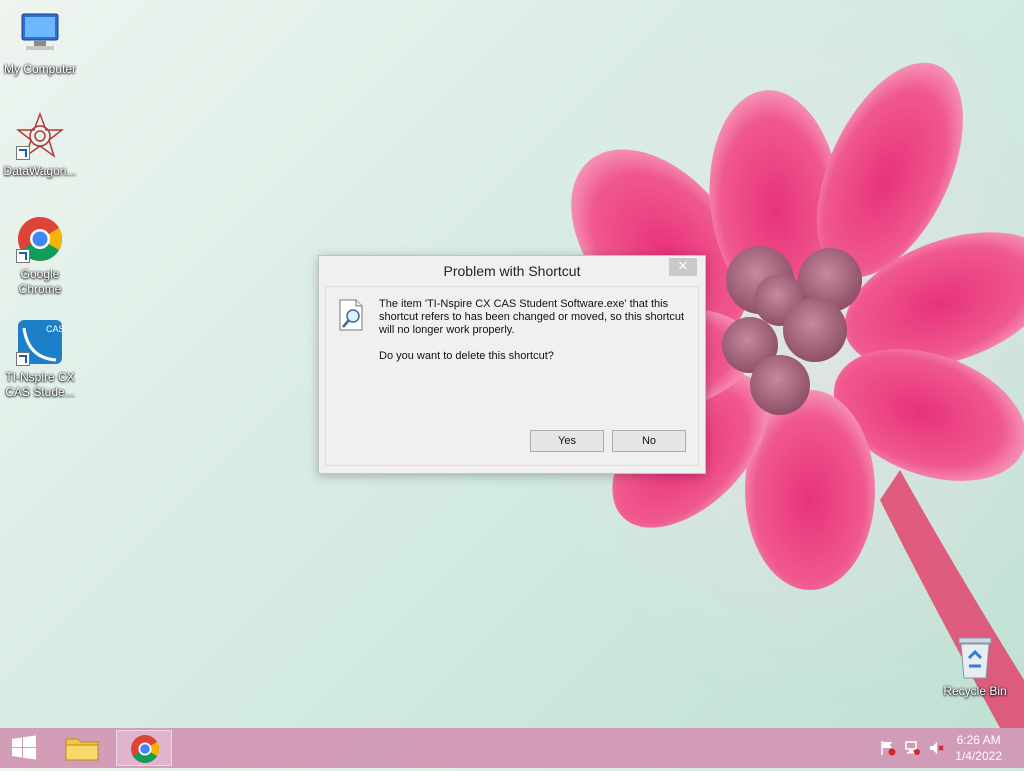 Image resolution: width=1024 pixels, height=771 pixels. What do you see at coordinates (567, 441) in the screenshot?
I see `yes-button: Yes` at bounding box center [567, 441].